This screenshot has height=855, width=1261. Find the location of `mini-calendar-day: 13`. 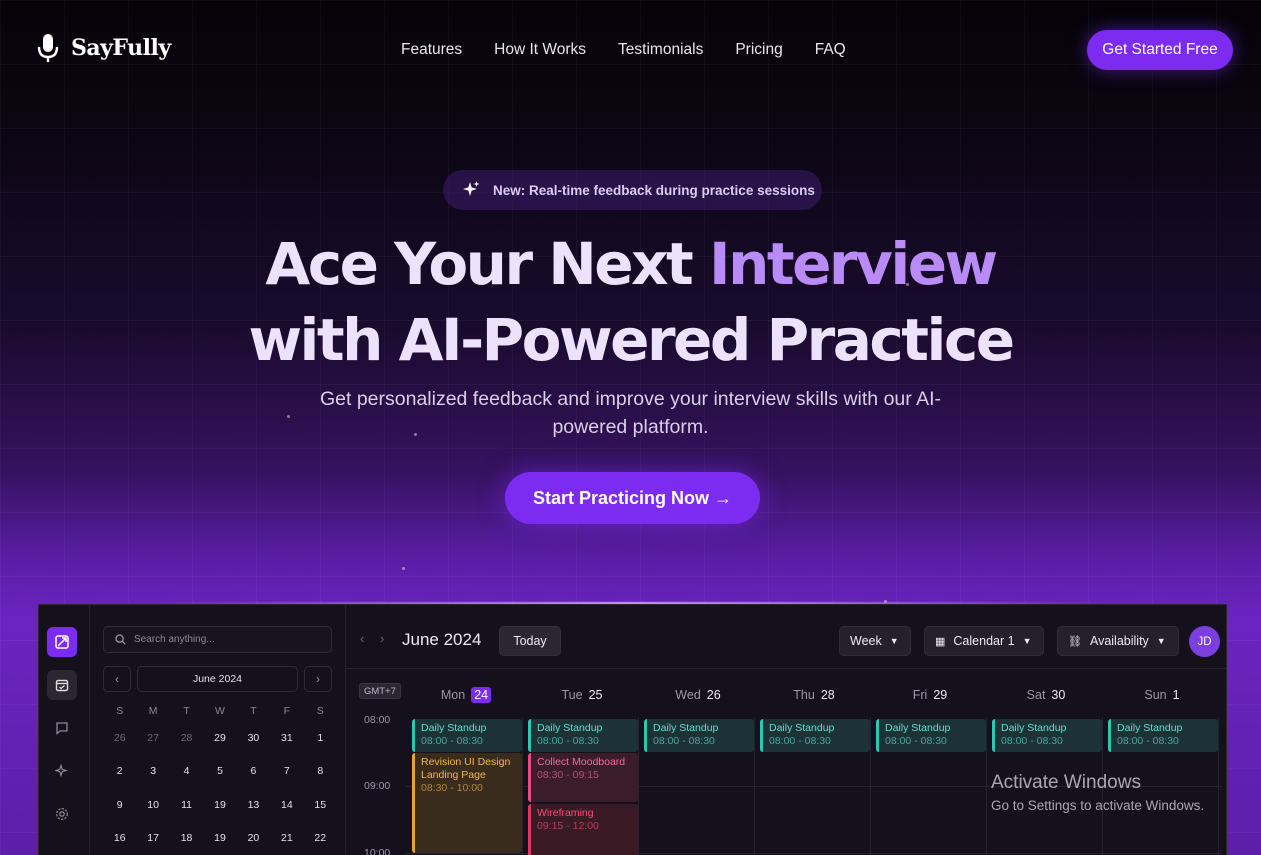

mini-calendar-day: 13 is located at coordinates (253, 805).